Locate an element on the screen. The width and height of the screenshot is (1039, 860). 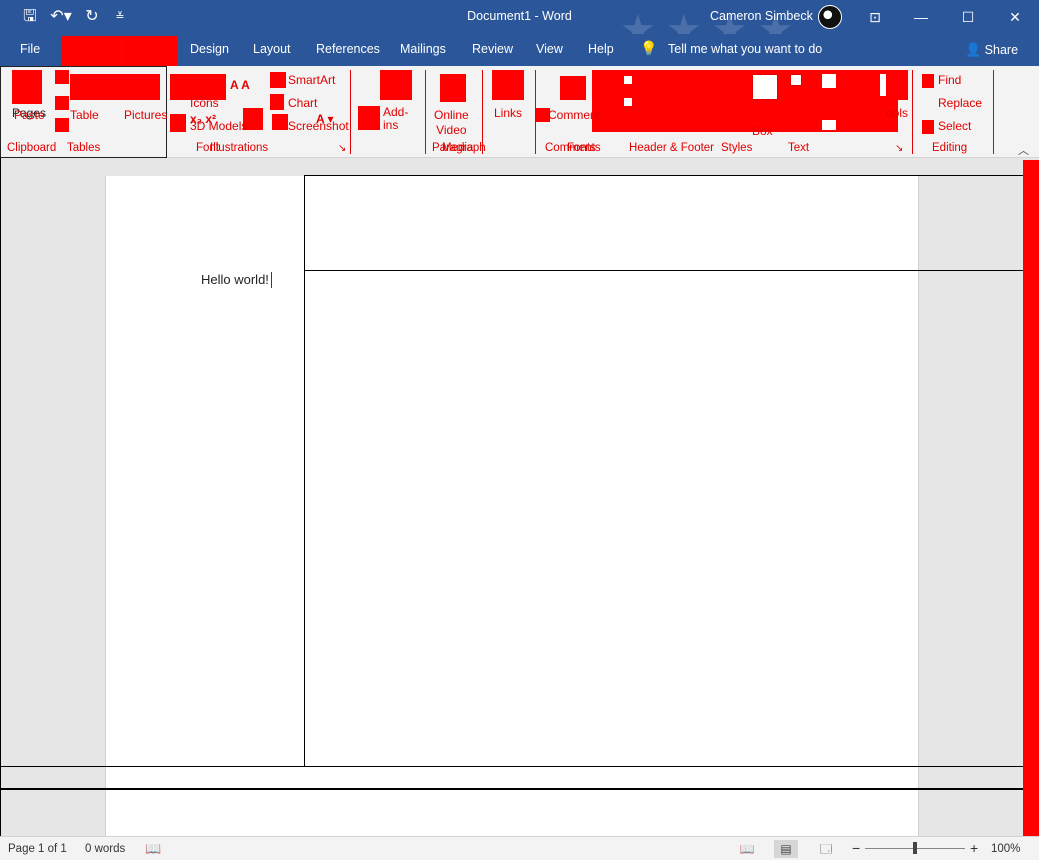
group-label-styles: Styles is located at coordinates (737, 148).